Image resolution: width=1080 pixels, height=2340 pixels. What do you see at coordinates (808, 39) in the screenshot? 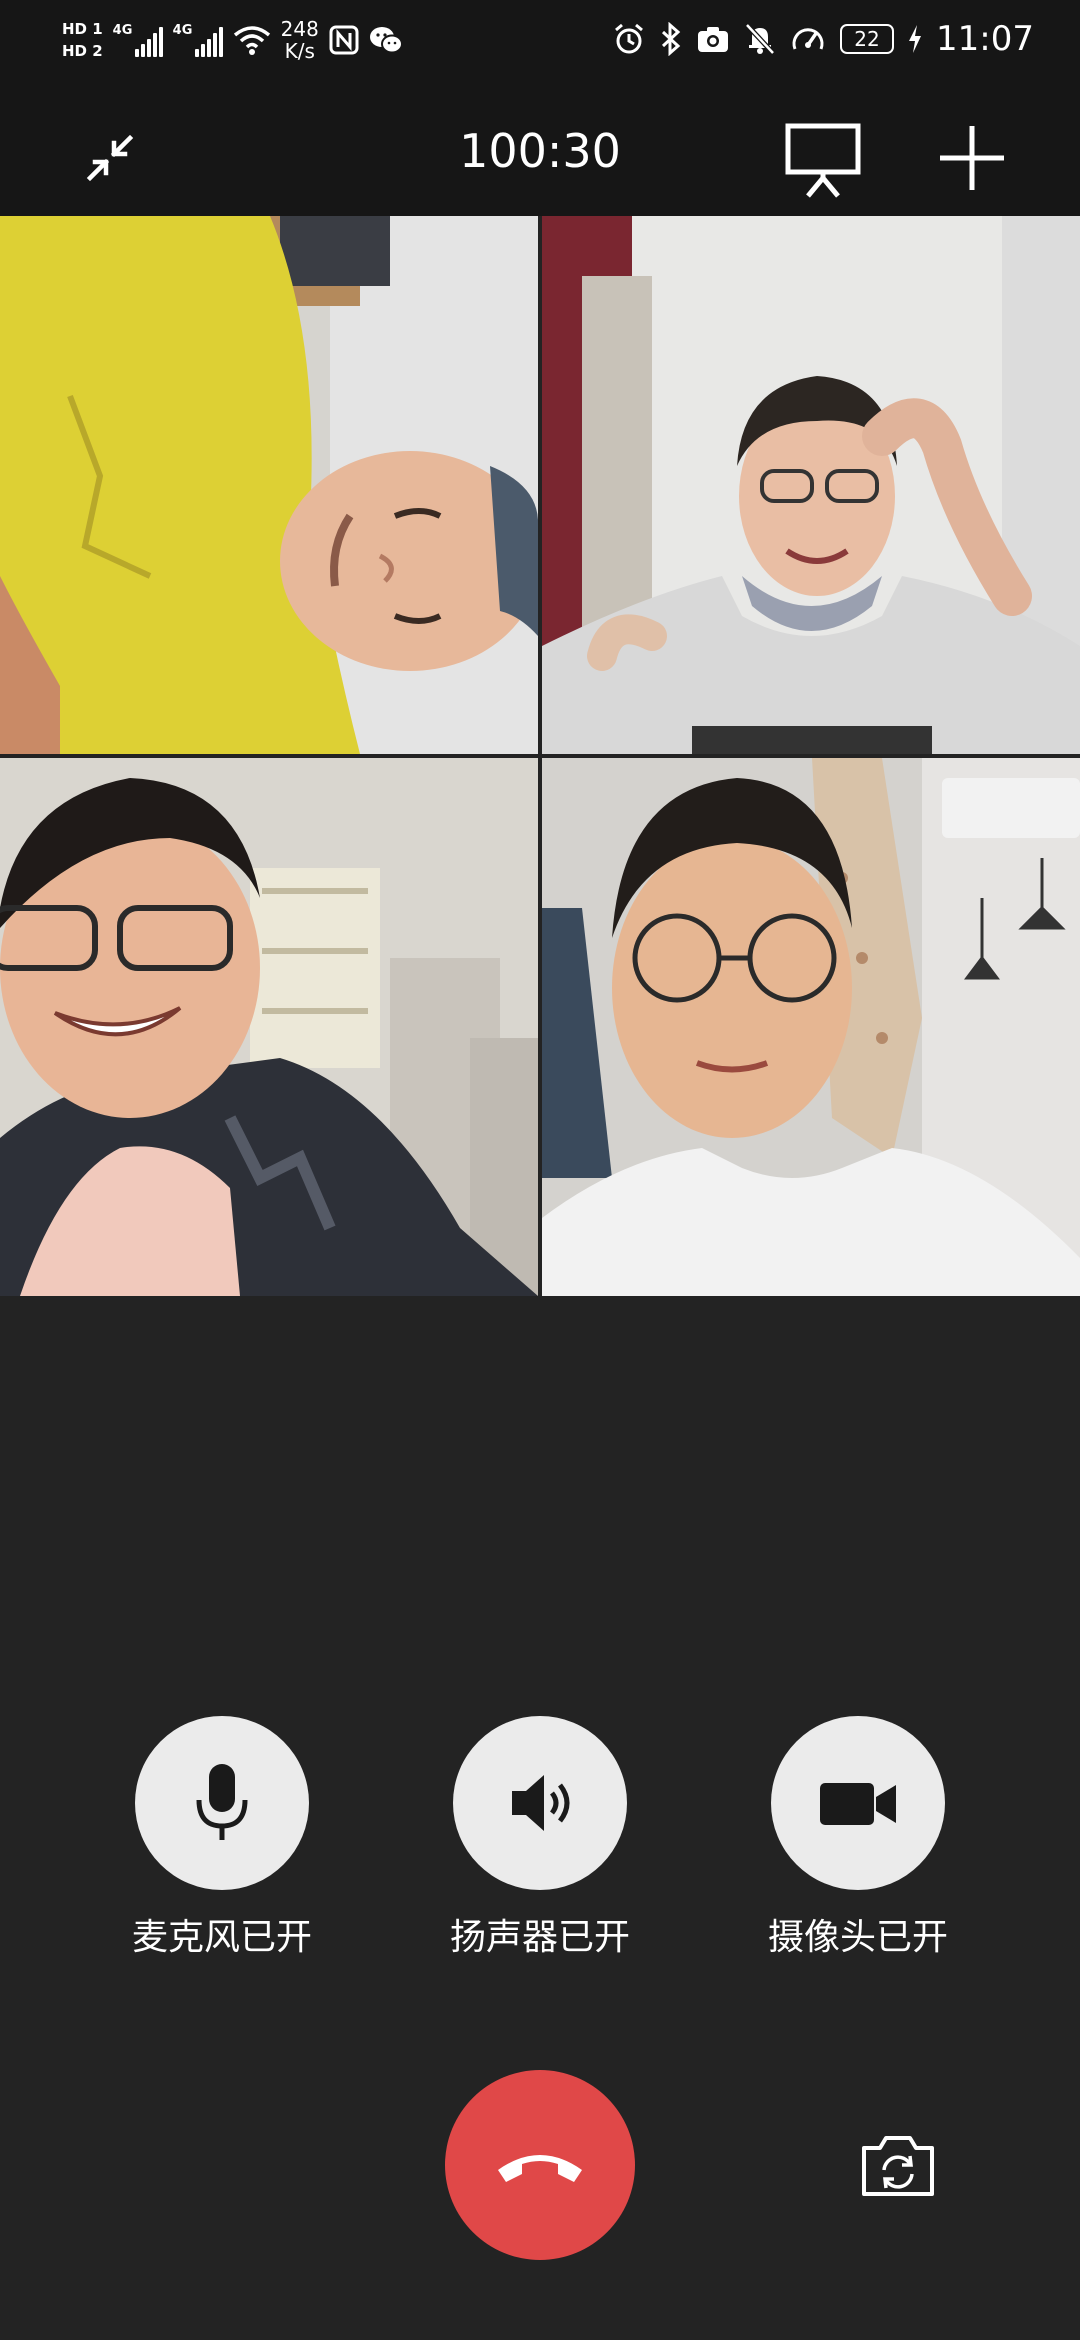
I see `speedometer-icon` at bounding box center [808, 39].